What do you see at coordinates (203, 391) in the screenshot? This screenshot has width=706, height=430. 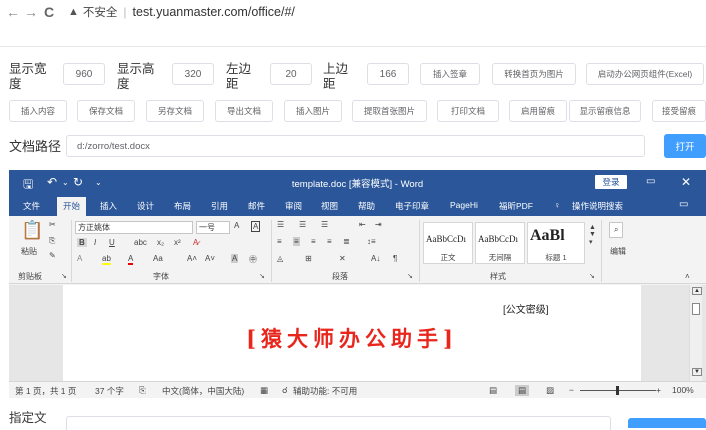 I see `status-language: 中文(简体，中国大陆)` at bounding box center [203, 391].